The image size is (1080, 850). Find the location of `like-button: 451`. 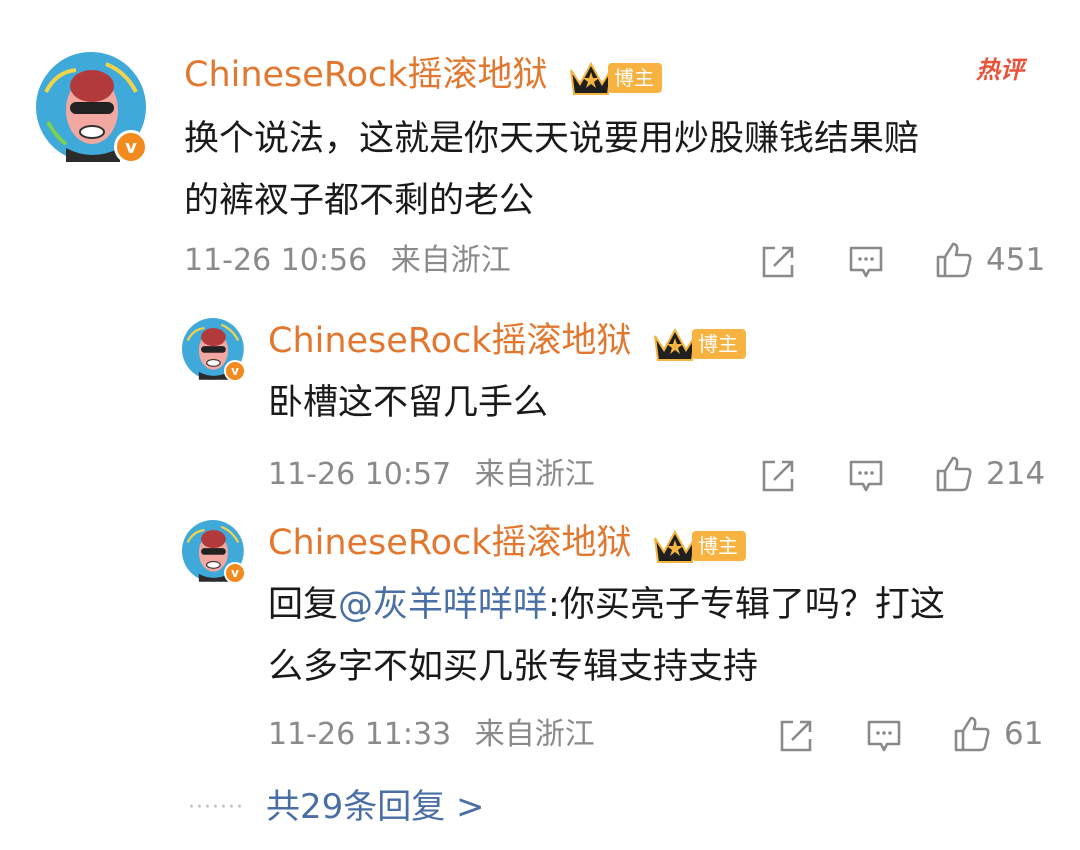

like-button: 451 is located at coordinates (989, 260).